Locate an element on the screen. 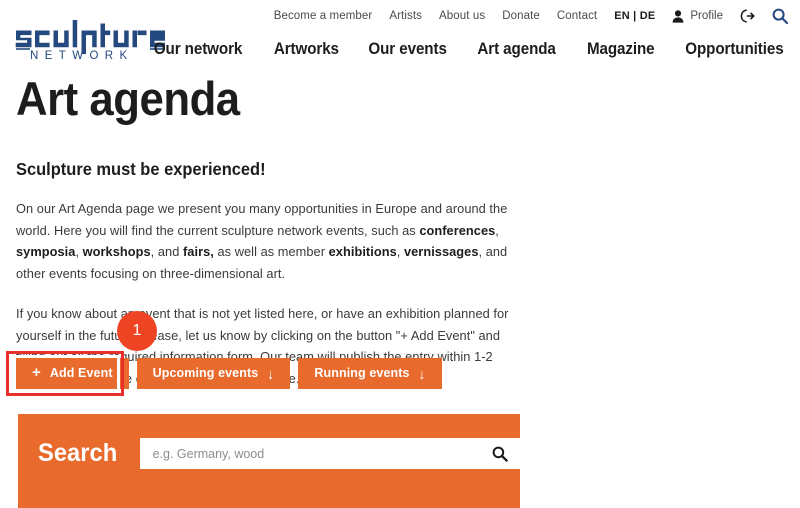  annotation-badge: 1 is located at coordinates (137, 331).